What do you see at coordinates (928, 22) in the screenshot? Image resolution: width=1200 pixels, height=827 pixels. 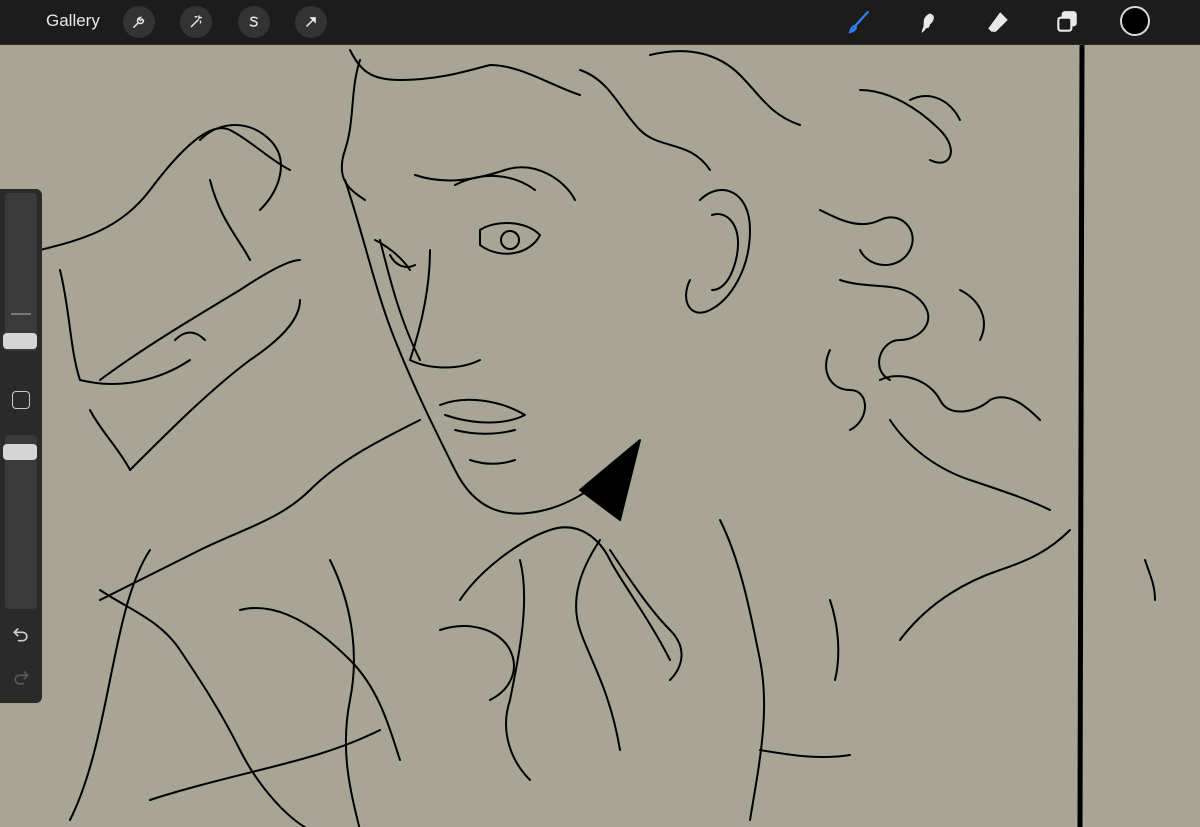 I see `smudge-icon` at bounding box center [928, 22].